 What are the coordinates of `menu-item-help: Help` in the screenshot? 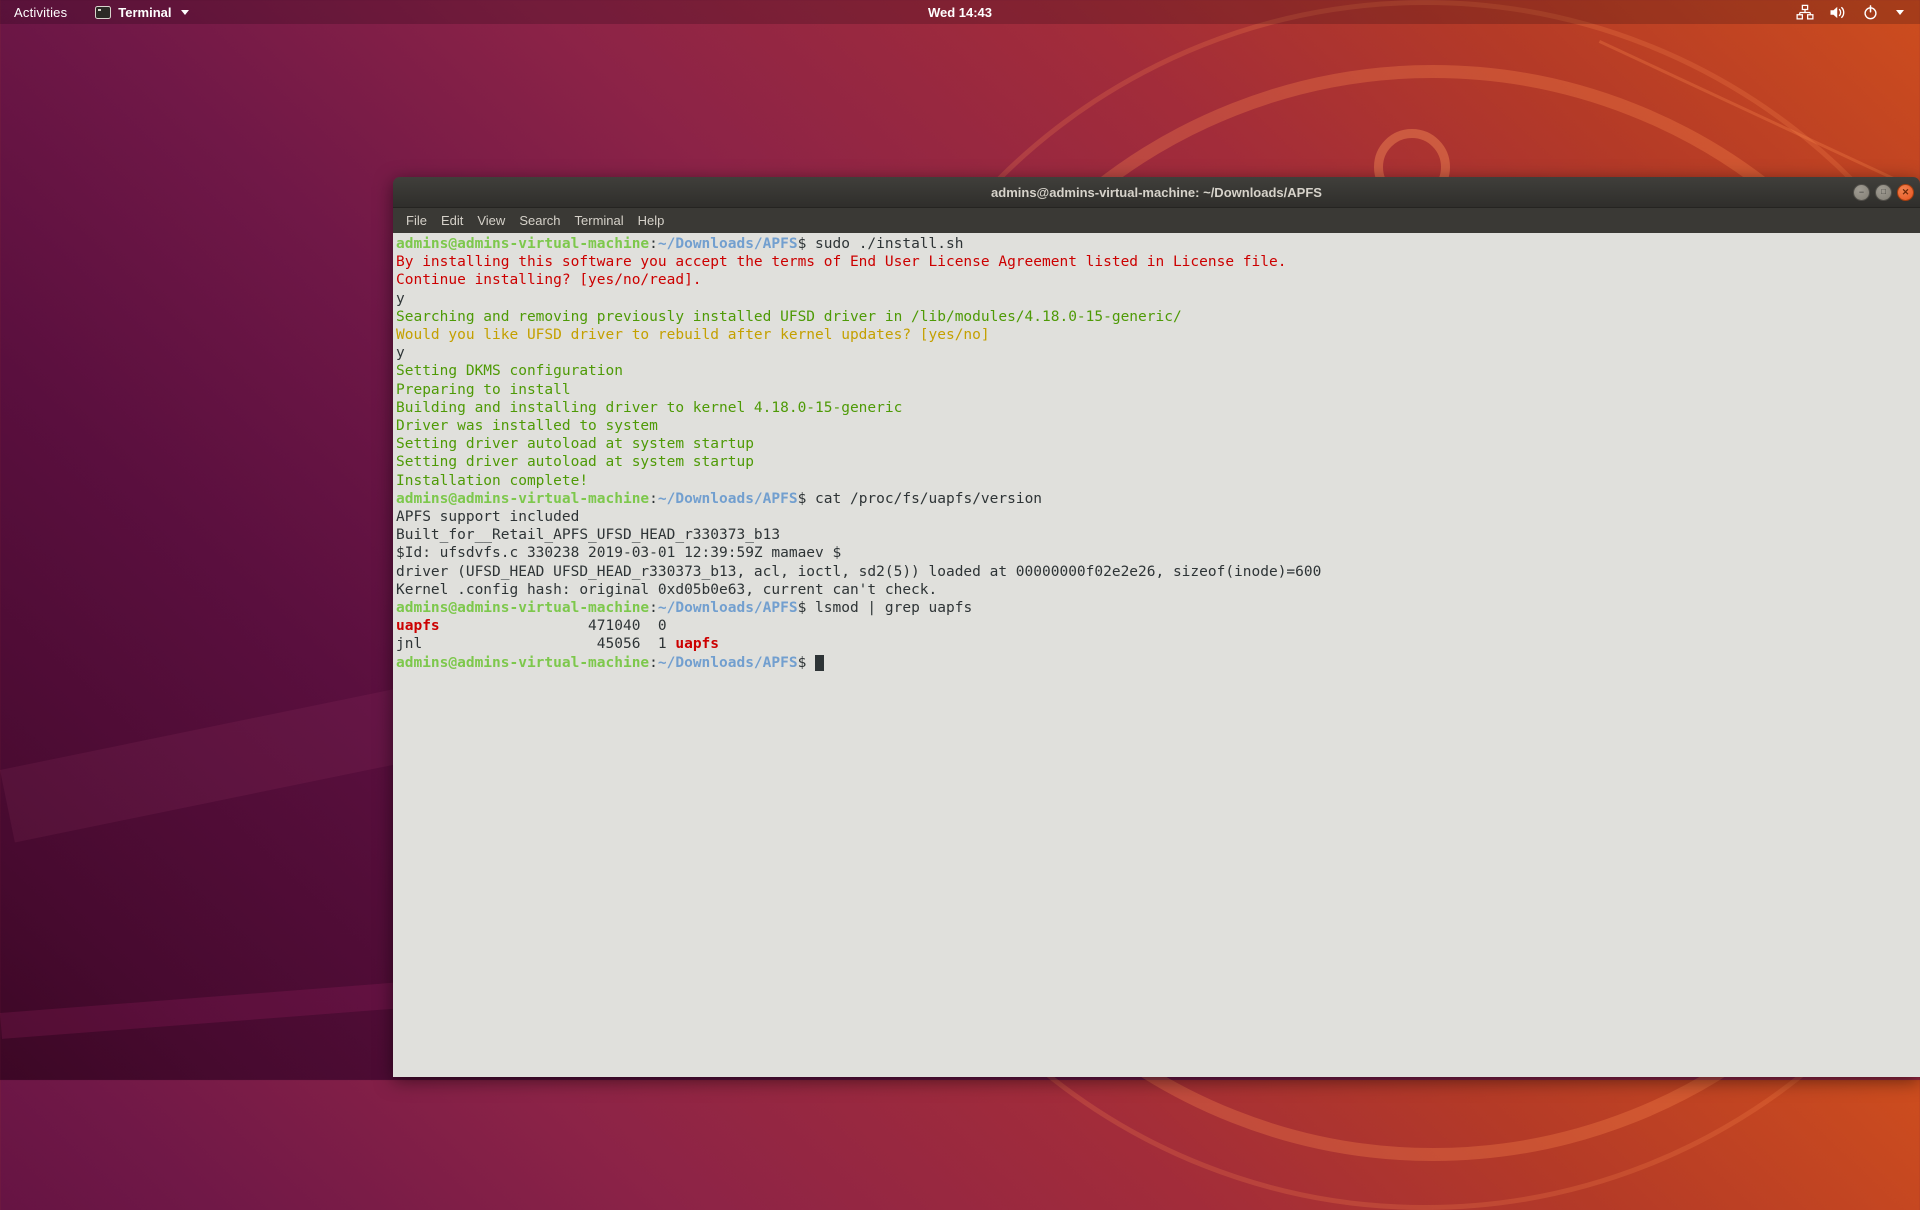 It's located at (651, 220).